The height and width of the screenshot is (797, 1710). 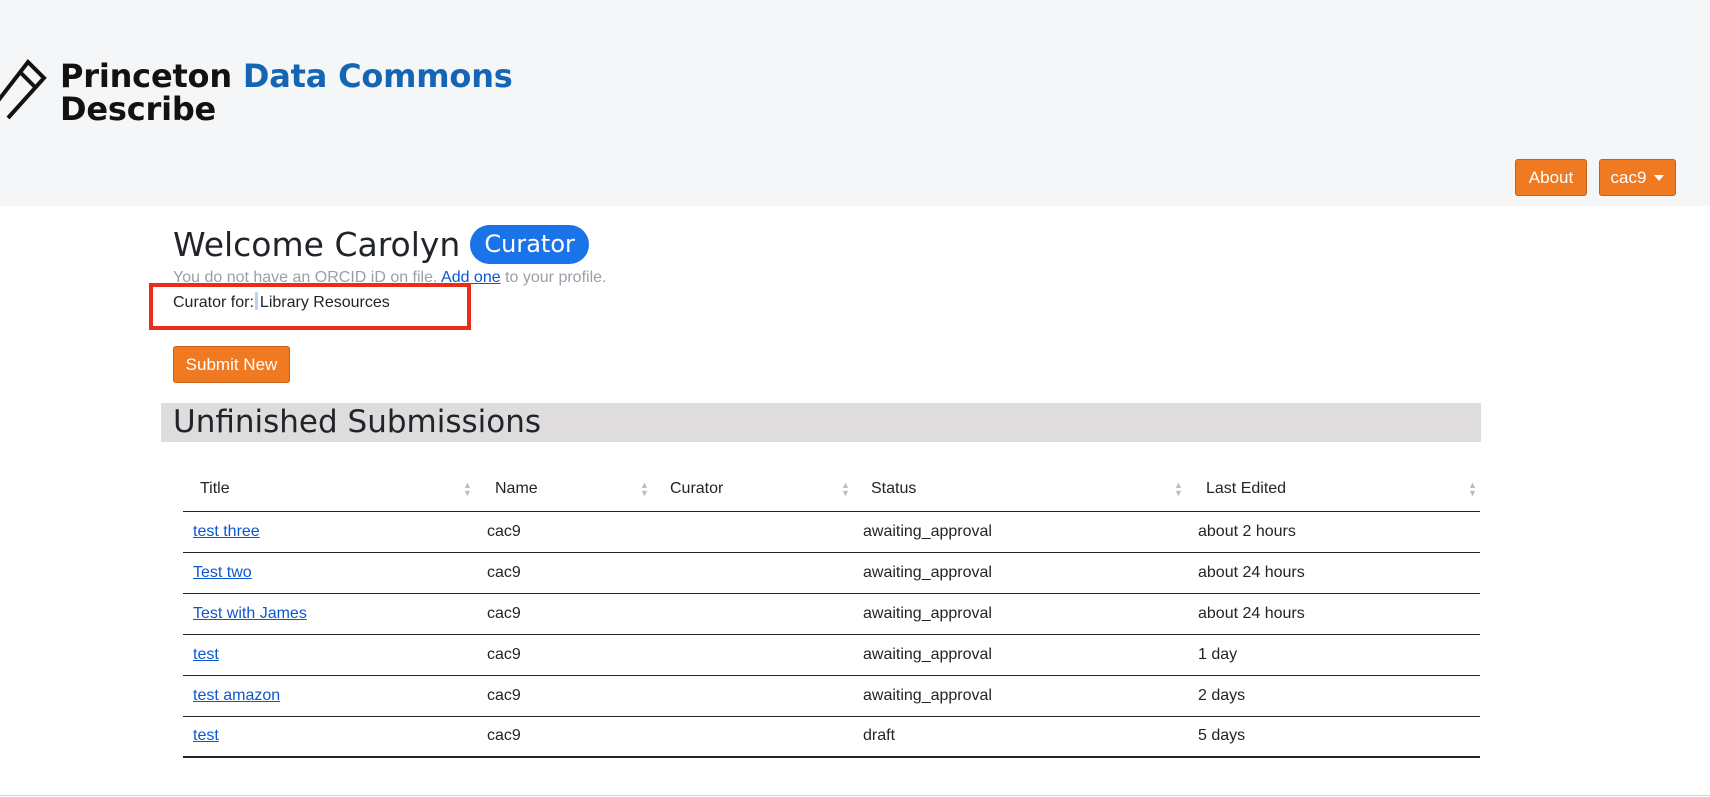 I want to click on column-label: Status, so click(x=894, y=488).